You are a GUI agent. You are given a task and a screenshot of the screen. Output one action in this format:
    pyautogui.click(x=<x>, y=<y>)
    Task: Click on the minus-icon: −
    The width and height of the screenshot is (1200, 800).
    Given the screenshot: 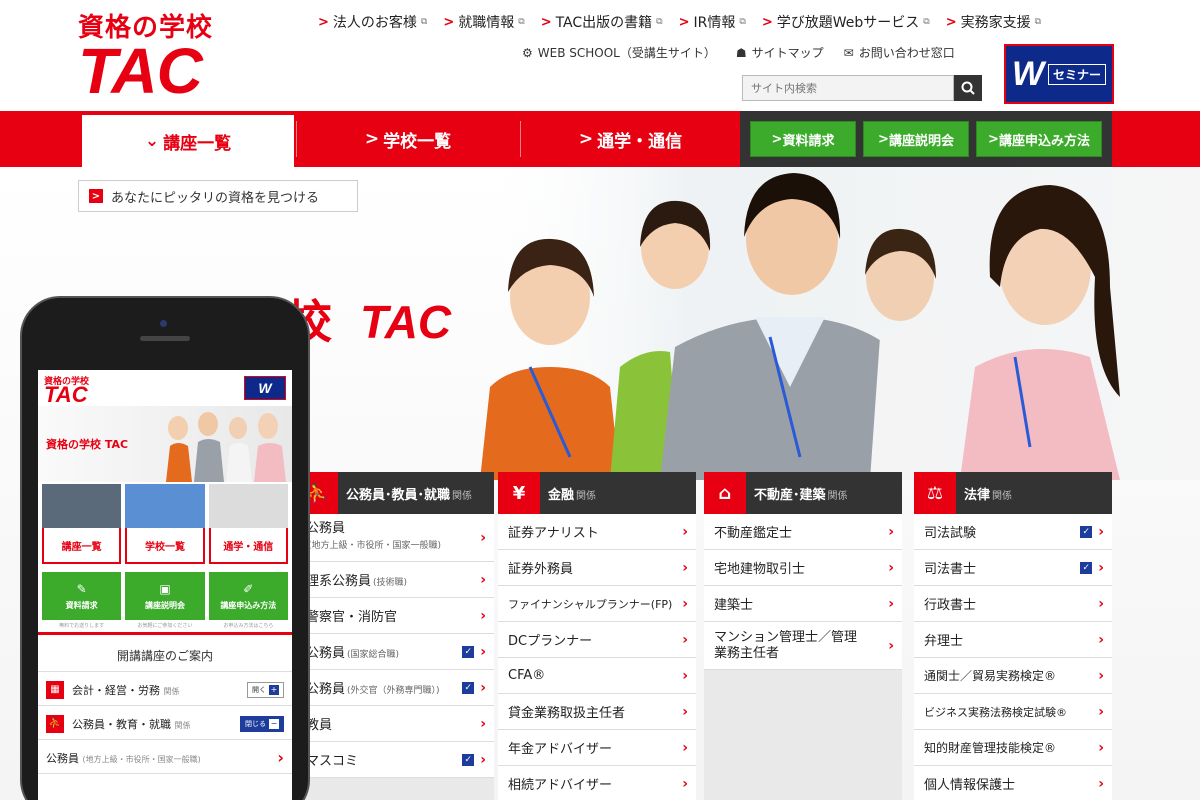 What is the action you would take?
    pyautogui.click(x=274, y=723)
    